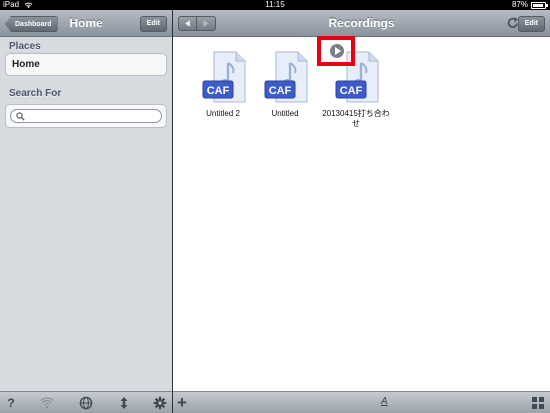 Image resolution: width=550 pixels, height=413 pixels. I want to click on sidebar-toolbar: ?, so click(86, 402).